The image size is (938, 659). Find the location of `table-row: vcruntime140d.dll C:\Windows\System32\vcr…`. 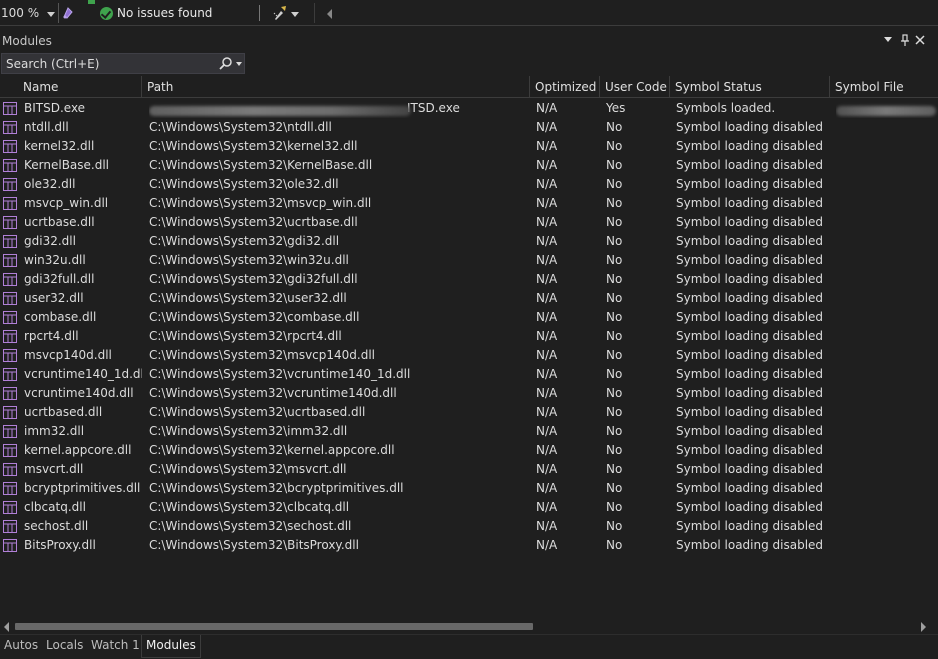

table-row: vcruntime140d.dll C:\Windows\System32\vcr… is located at coordinates (469, 393).